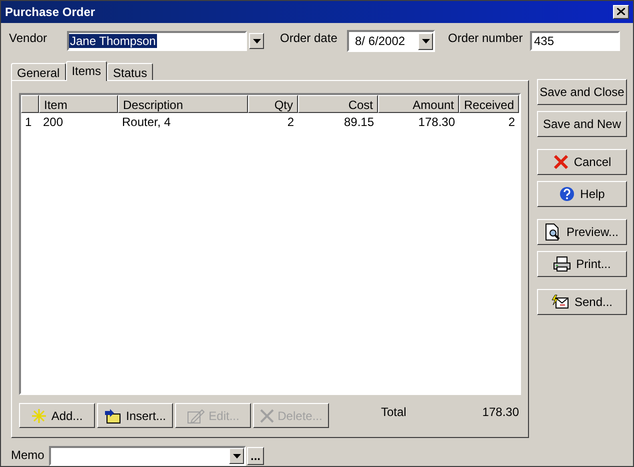 The width and height of the screenshot is (634, 467). I want to click on memo-field, so click(147, 456).